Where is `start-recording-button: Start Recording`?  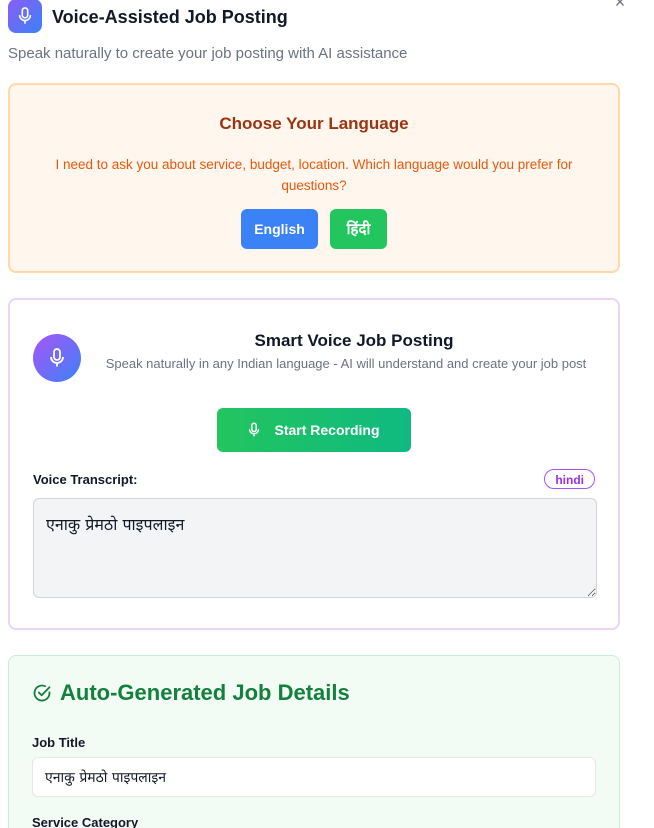
start-recording-button: Start Recording is located at coordinates (314, 430).